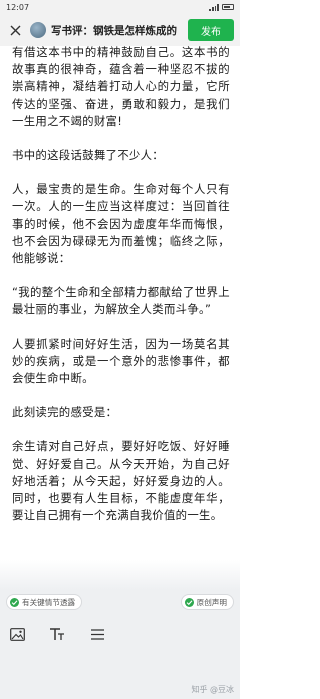 The width and height of the screenshot is (320, 699). Describe the element at coordinates (121, 301) in the screenshot. I see `article-paragraph: “我的整个生命和全部精力都献给了世界上最壮丽的事业，为解放全人类而斗争。”` at that location.